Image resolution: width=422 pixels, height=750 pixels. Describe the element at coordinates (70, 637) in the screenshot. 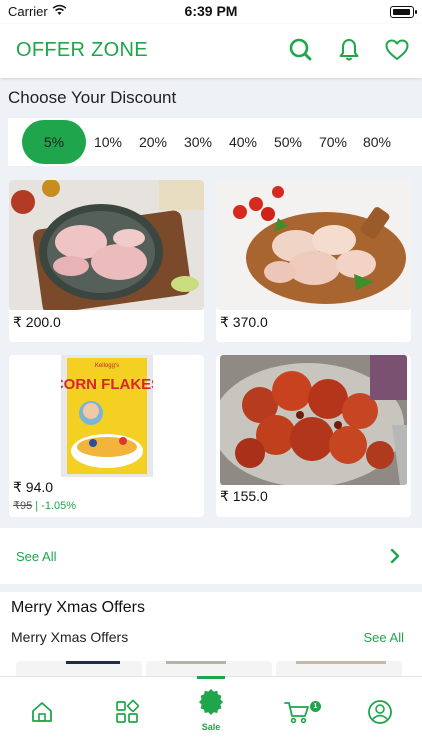

I see `xmas-subheading: Merry Xmas Offers` at that location.